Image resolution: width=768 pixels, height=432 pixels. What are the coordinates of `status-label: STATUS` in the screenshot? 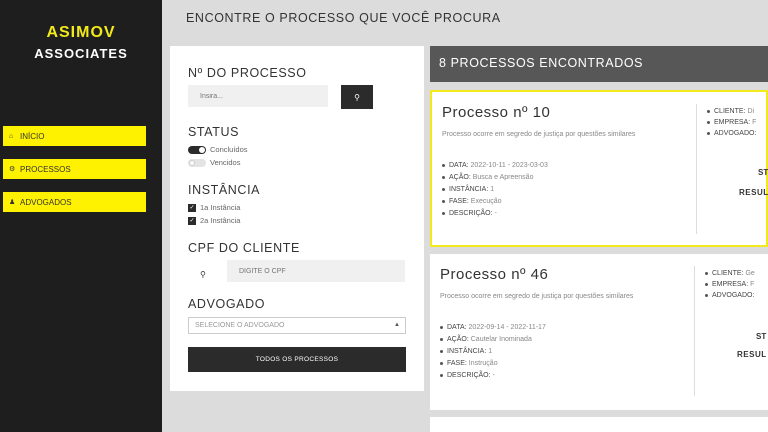 It's located at (214, 132).